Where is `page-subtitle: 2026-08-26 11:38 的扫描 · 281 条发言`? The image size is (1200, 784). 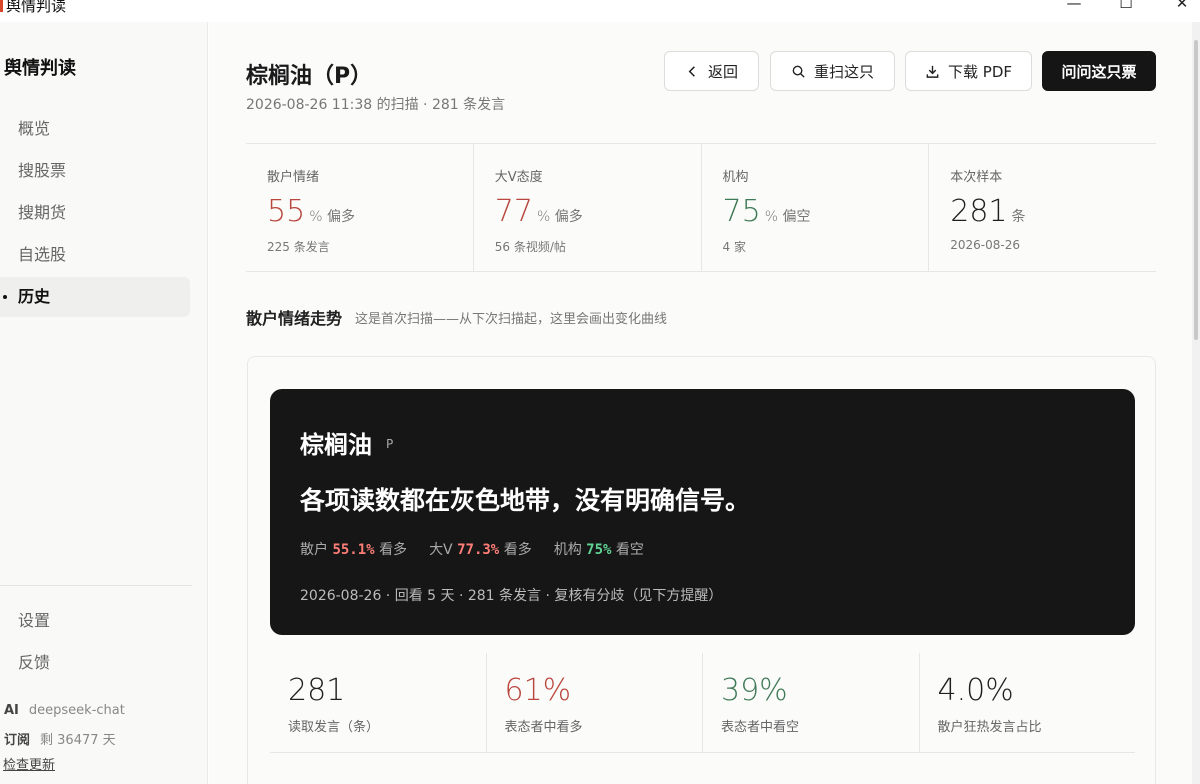
page-subtitle: 2026-08-26 11:38 的扫描 · 281 条发言 is located at coordinates (376, 105).